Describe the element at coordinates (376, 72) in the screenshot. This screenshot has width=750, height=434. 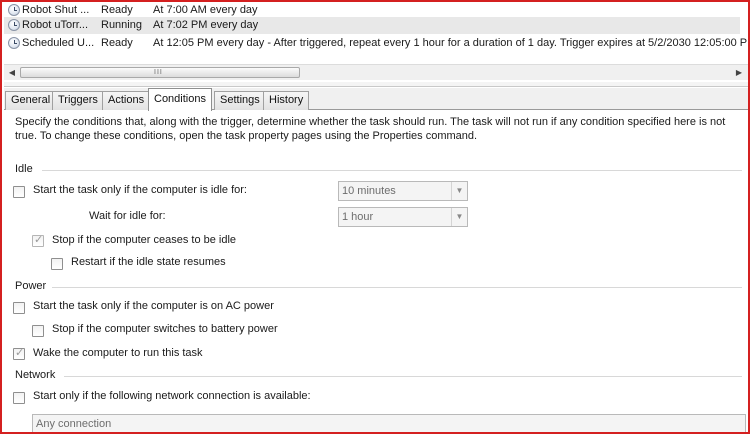
I see `horizontal-scrollbar: ◀ III ▶` at that location.